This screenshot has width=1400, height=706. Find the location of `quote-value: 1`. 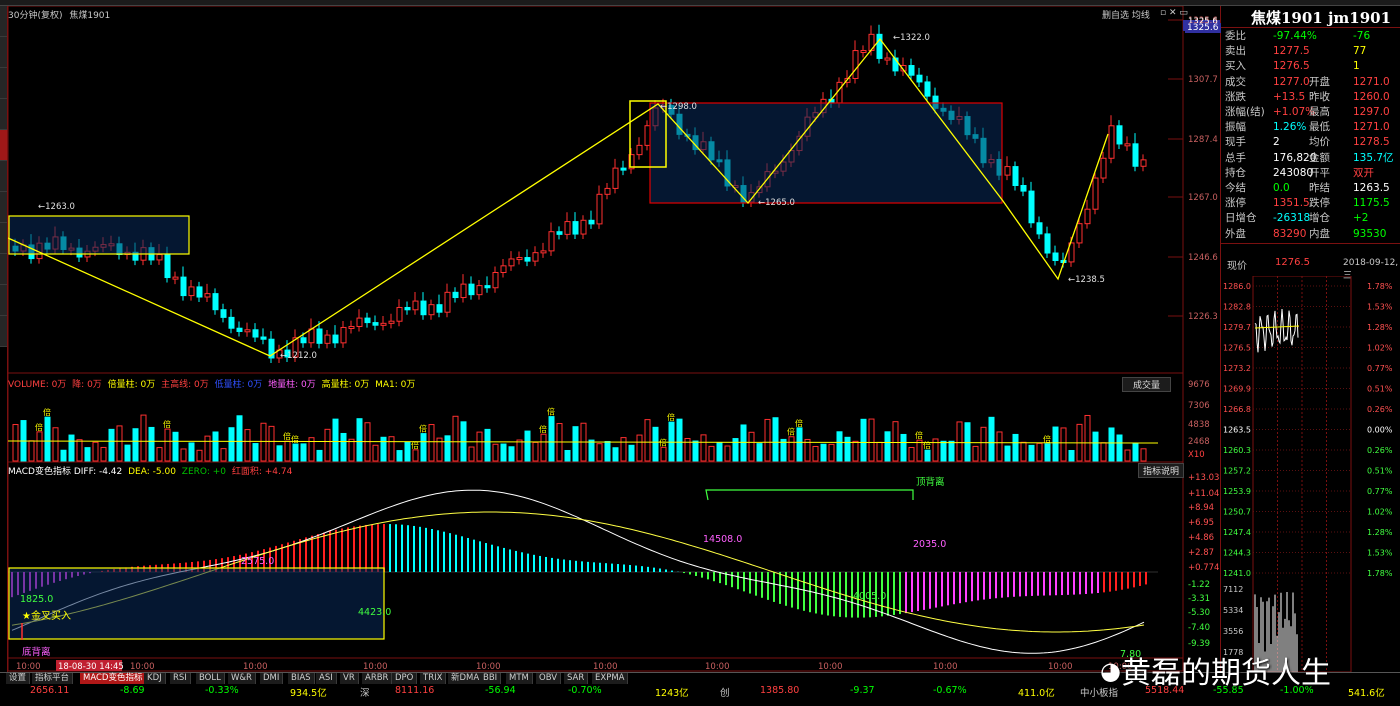

quote-value: 1 is located at coordinates (1356, 66).